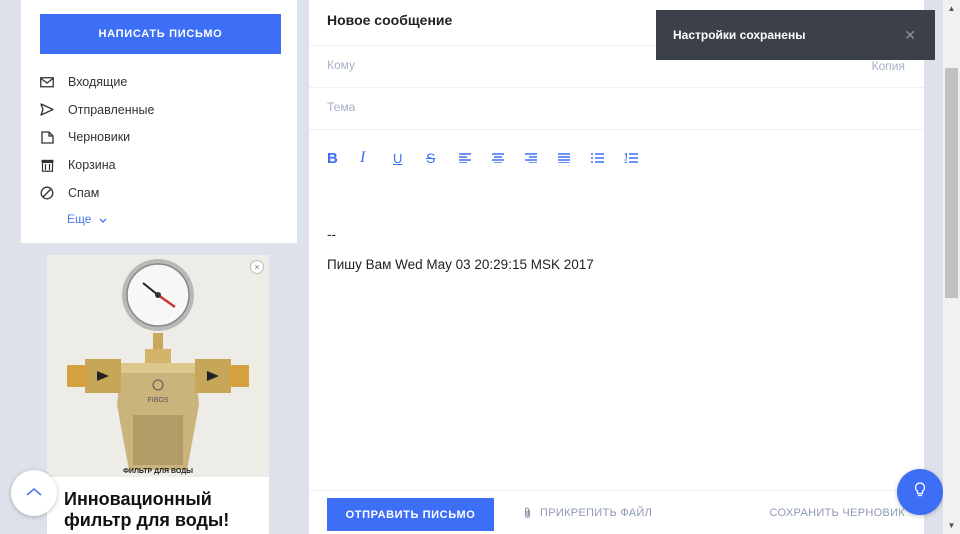  I want to click on folder-inbox: Входящие, so click(160, 82).